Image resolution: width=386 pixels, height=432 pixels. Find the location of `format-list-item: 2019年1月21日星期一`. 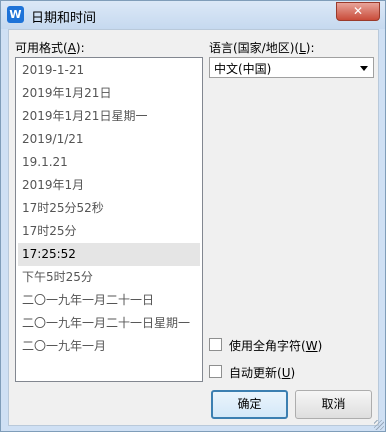

format-list-item: 2019年1月21日星期一 is located at coordinates (109, 116).